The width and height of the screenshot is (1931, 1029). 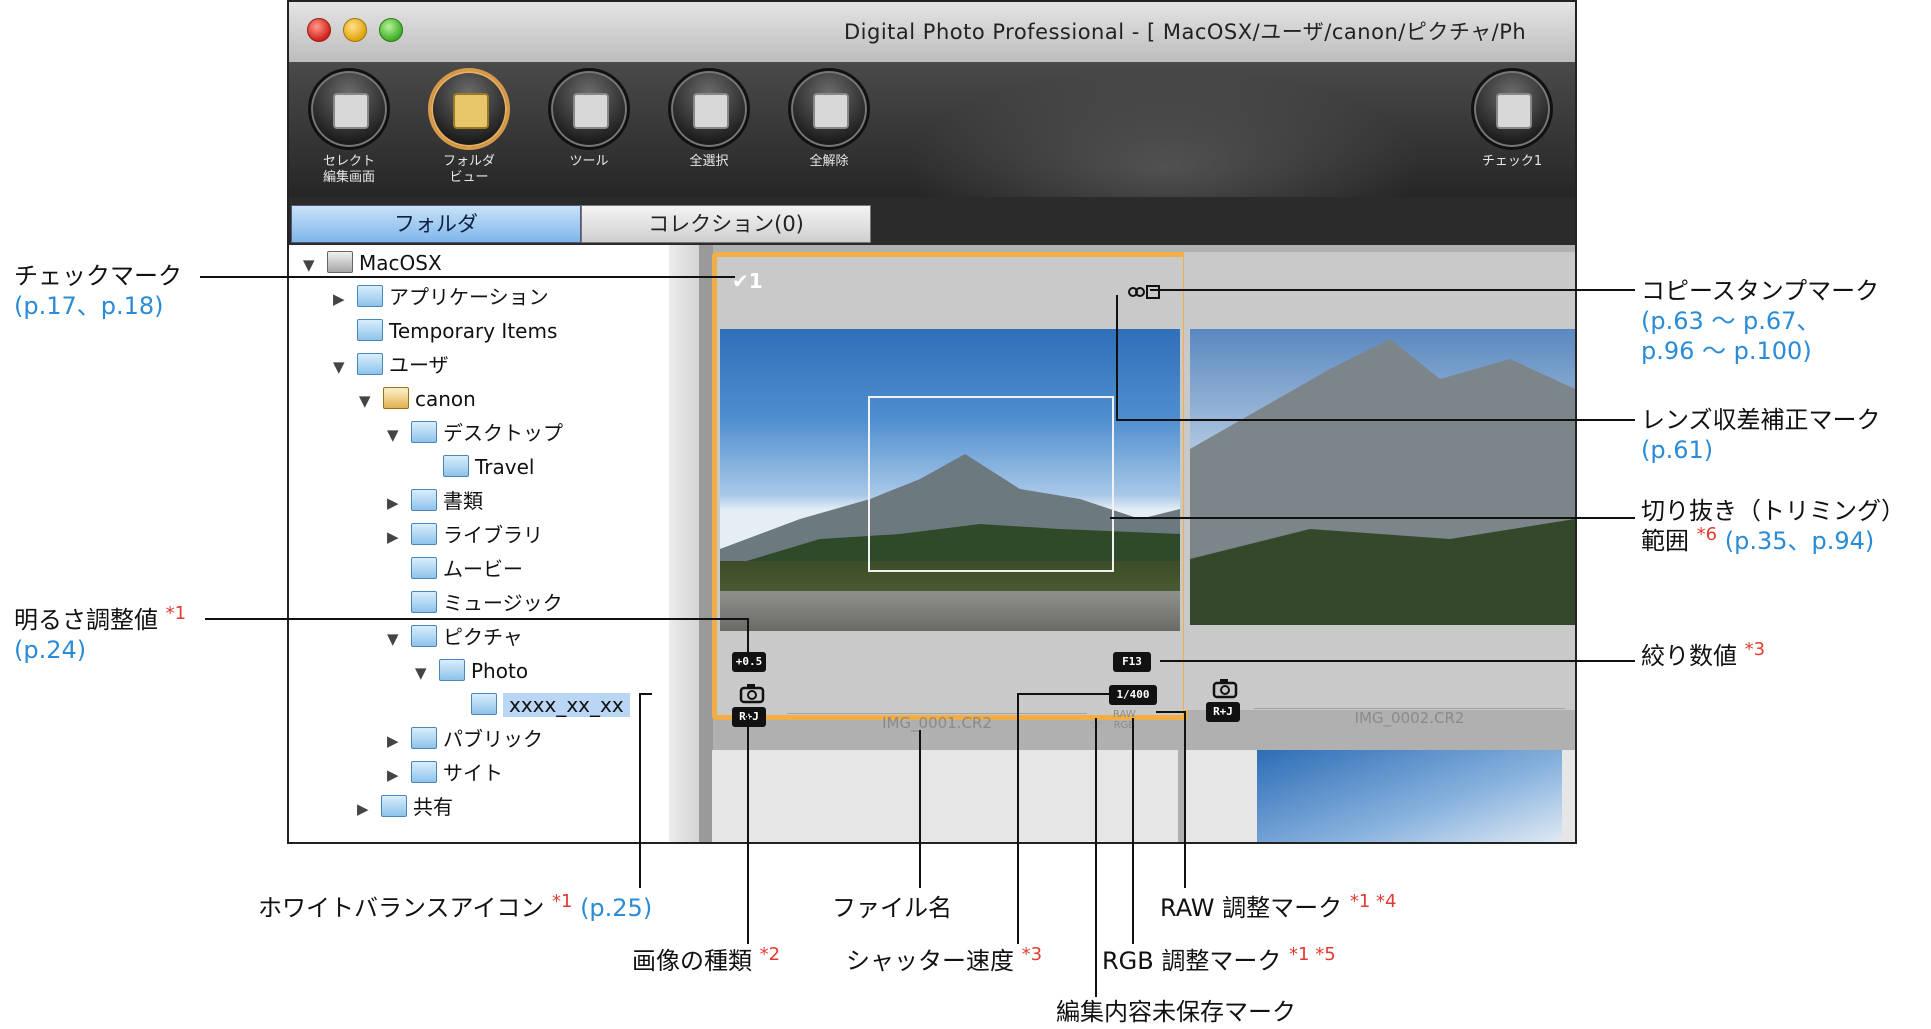 I want to click on deselect-all-button: 全解除, so click(x=829, y=119).